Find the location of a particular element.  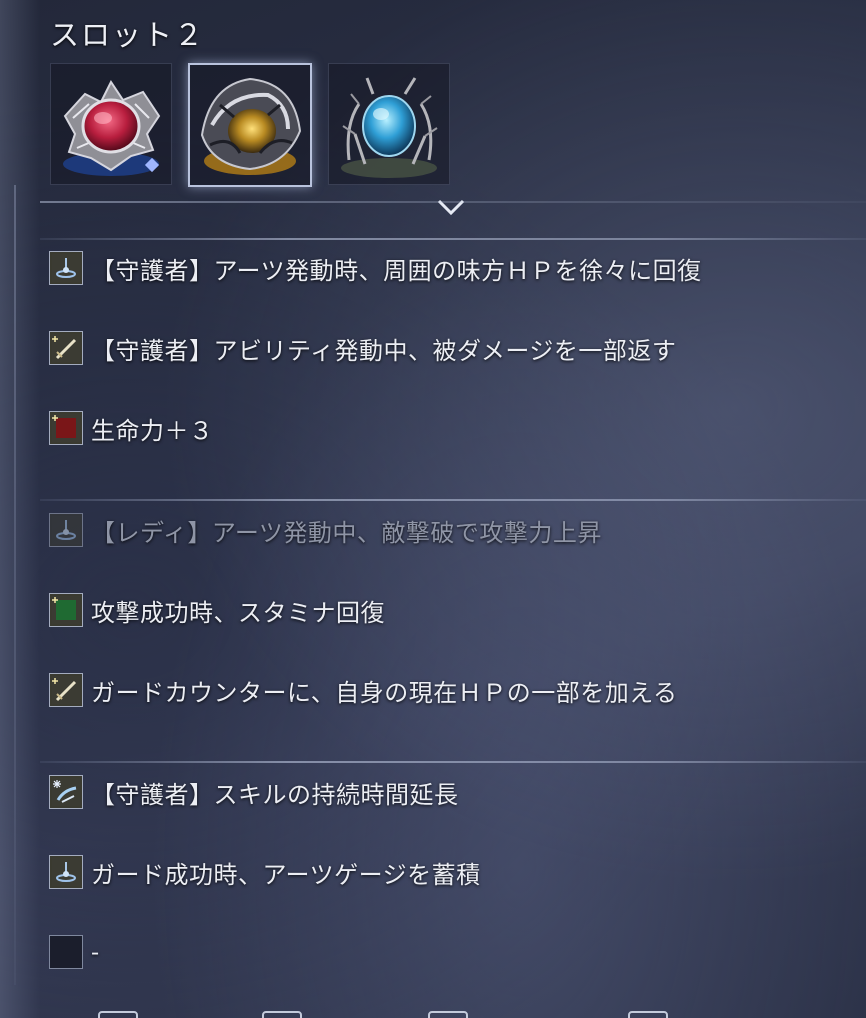

effect-row: ガードカウンターに、自身の現在ＨＰの一部を加える is located at coordinates (363, 690).